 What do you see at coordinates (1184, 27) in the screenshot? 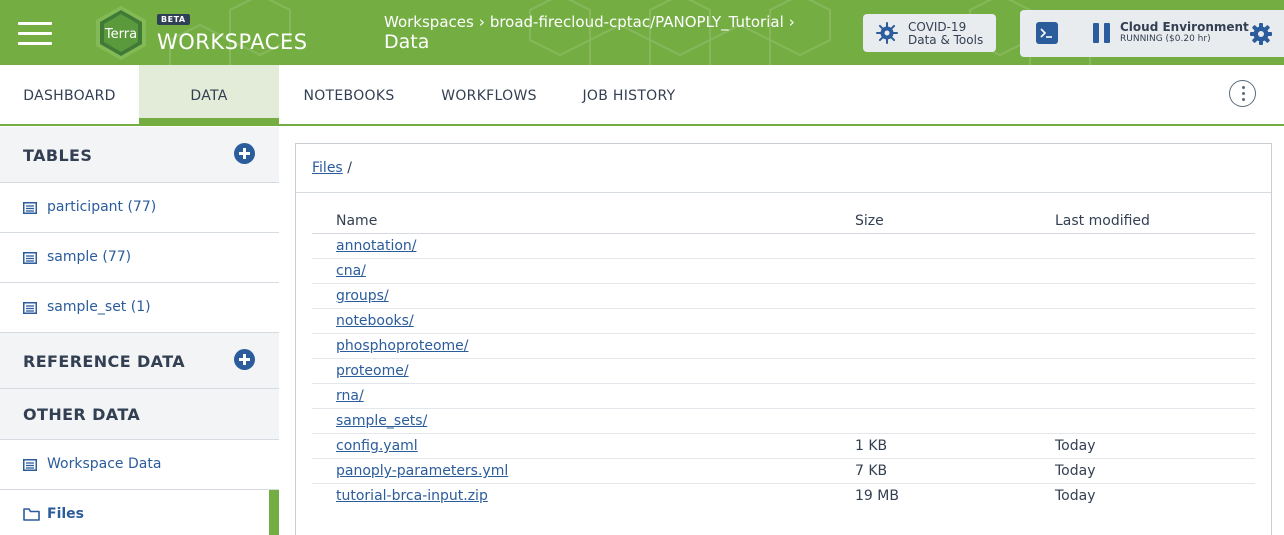
I see `cloud-environment-title: Cloud Environment` at bounding box center [1184, 27].